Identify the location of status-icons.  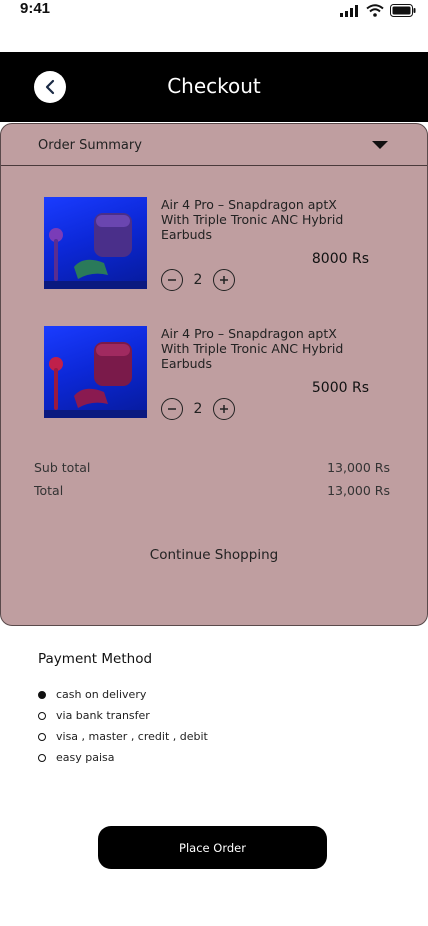
(378, 10).